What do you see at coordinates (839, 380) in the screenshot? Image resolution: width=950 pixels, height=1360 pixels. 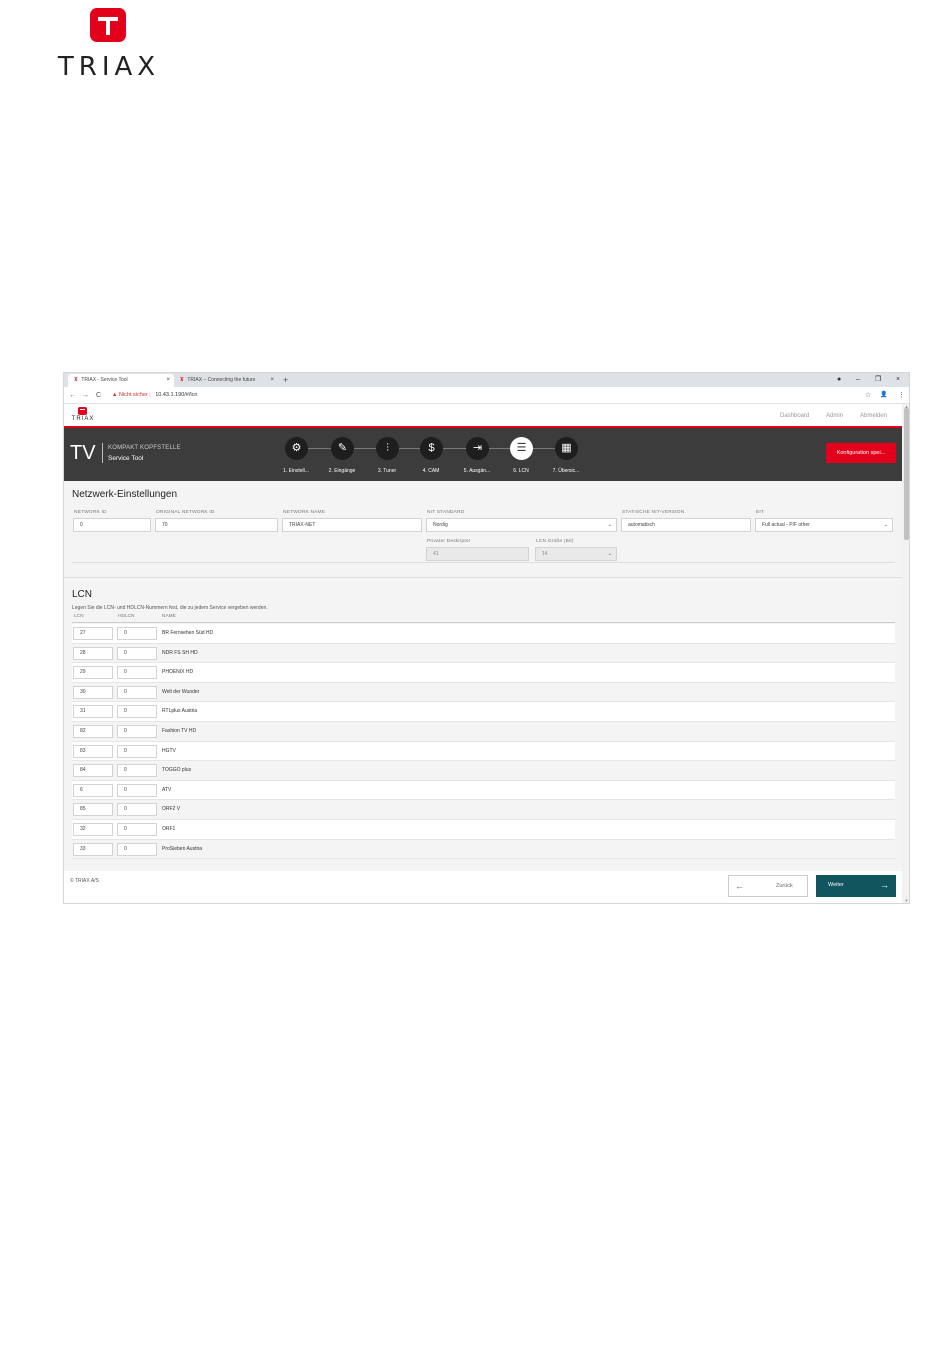 I see `extension-icon: ●` at bounding box center [839, 380].